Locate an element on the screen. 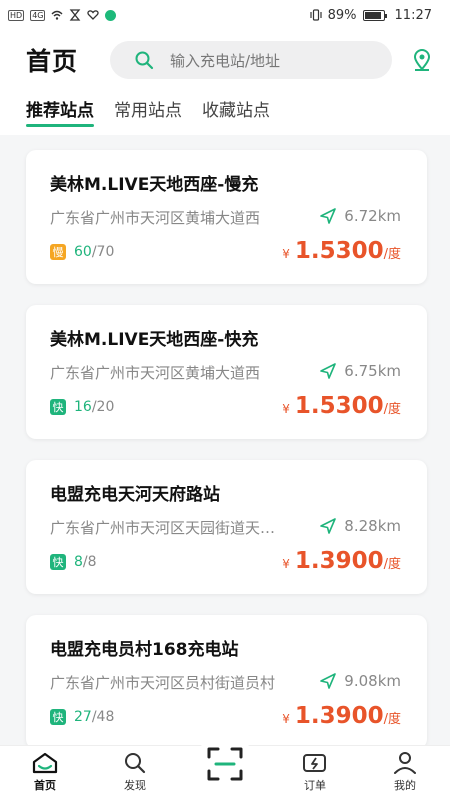 This screenshot has height=800, width=450. distance-value: 6.72km is located at coordinates (372, 216).